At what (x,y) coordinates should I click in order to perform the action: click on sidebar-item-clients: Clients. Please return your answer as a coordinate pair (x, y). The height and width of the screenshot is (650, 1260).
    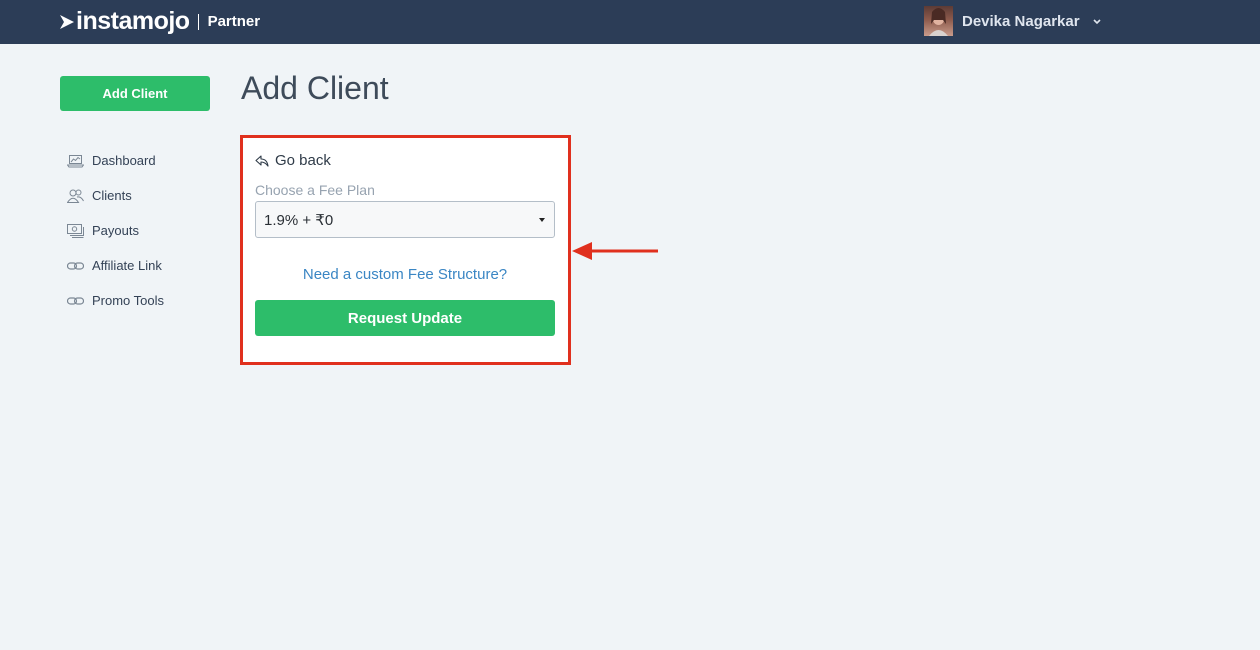
    Looking at the image, I should click on (135, 195).